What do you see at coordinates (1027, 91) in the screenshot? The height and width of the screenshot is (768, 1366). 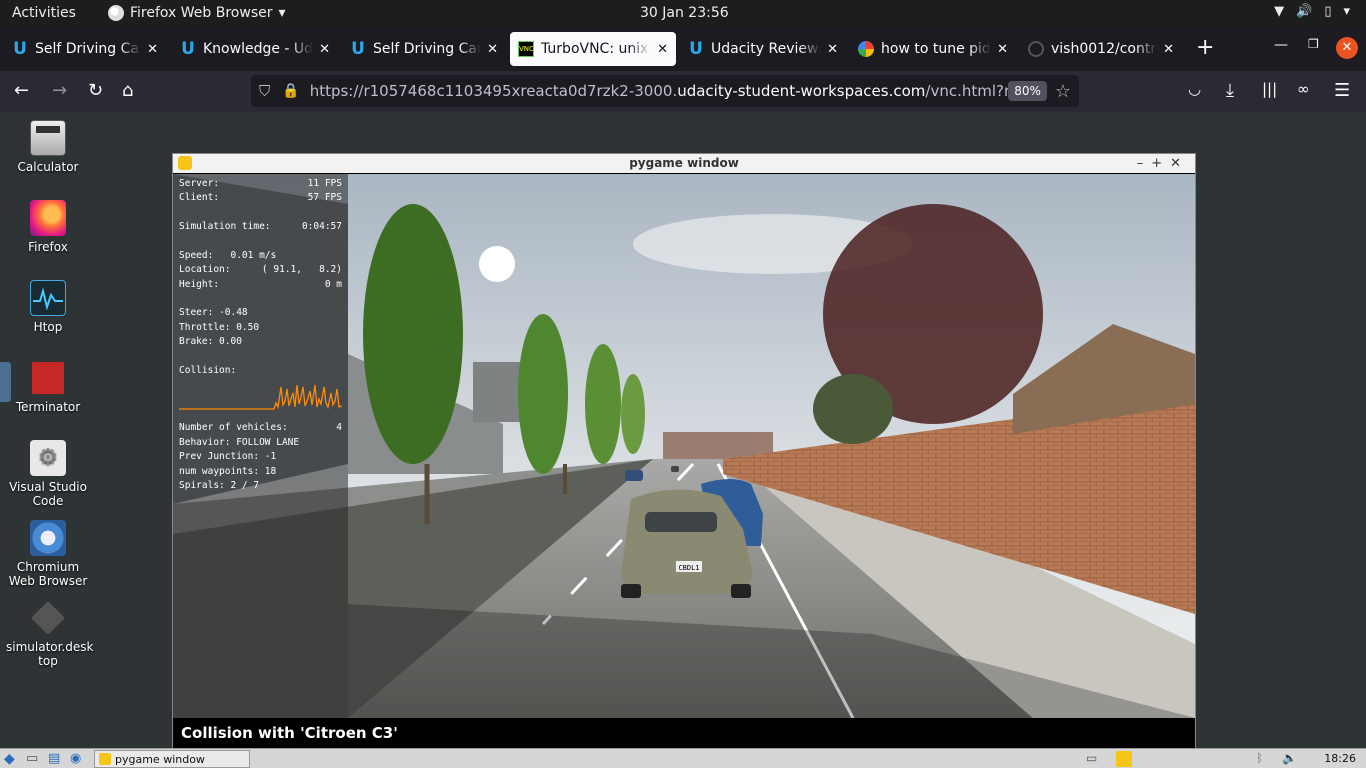 I see `zoom-indicator: 80%` at bounding box center [1027, 91].